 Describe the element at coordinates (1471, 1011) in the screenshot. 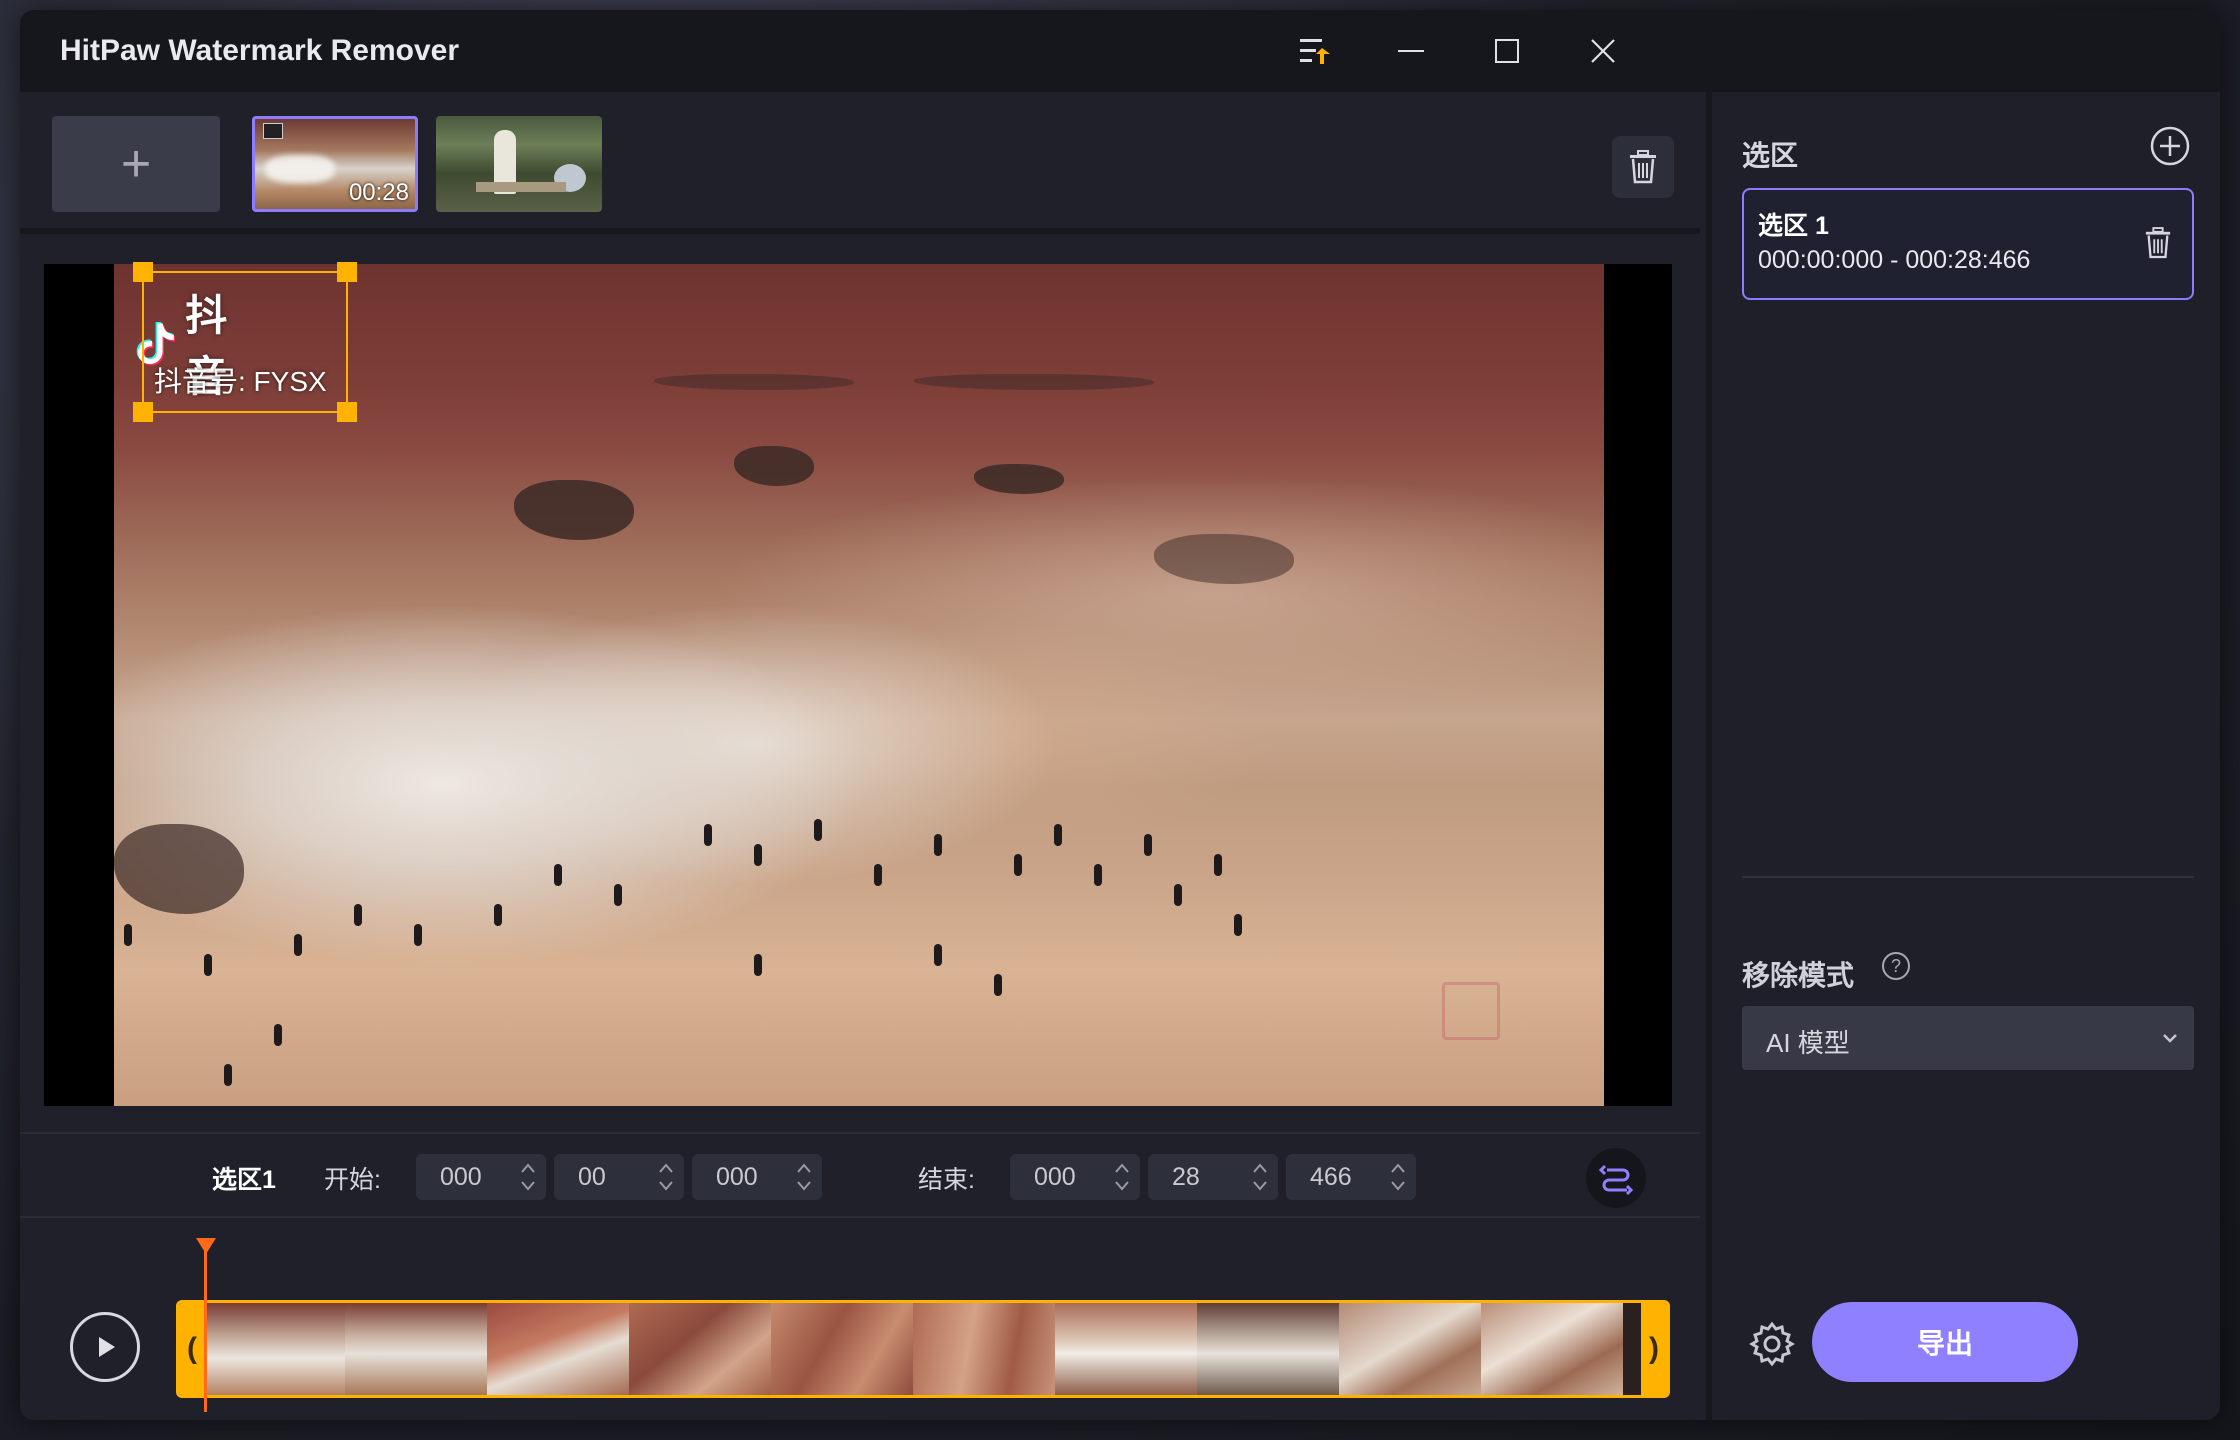

I see `corner-stamp` at that location.